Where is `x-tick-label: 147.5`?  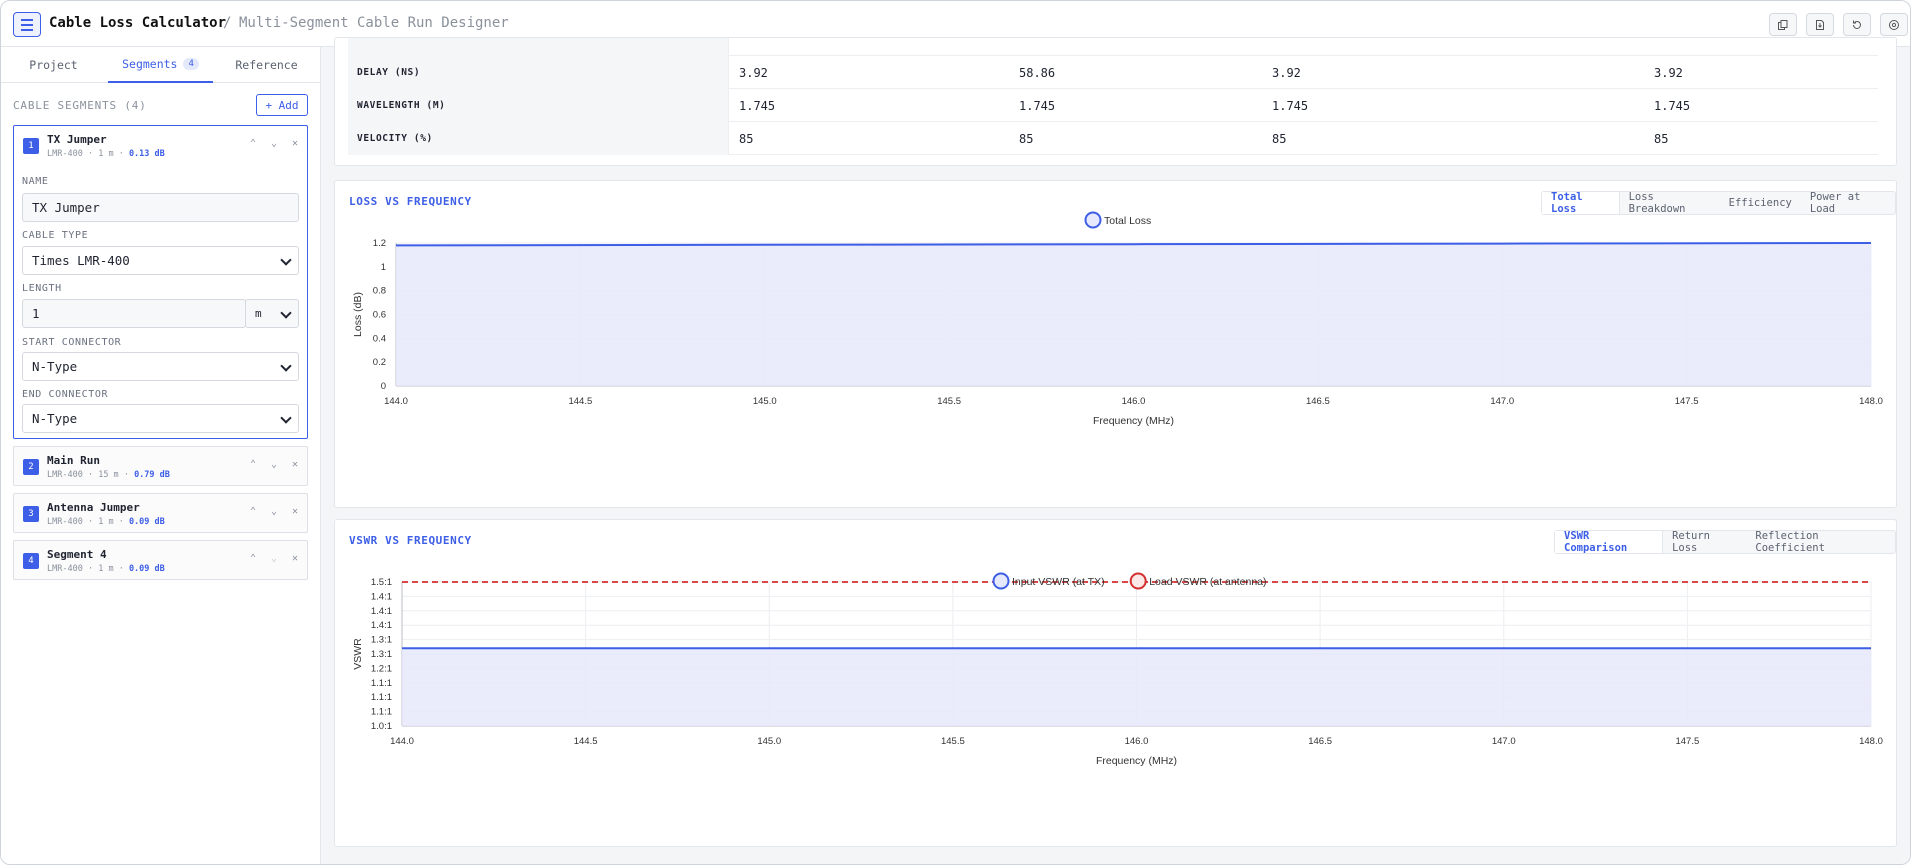
x-tick-label: 147.5 is located at coordinates (1687, 401).